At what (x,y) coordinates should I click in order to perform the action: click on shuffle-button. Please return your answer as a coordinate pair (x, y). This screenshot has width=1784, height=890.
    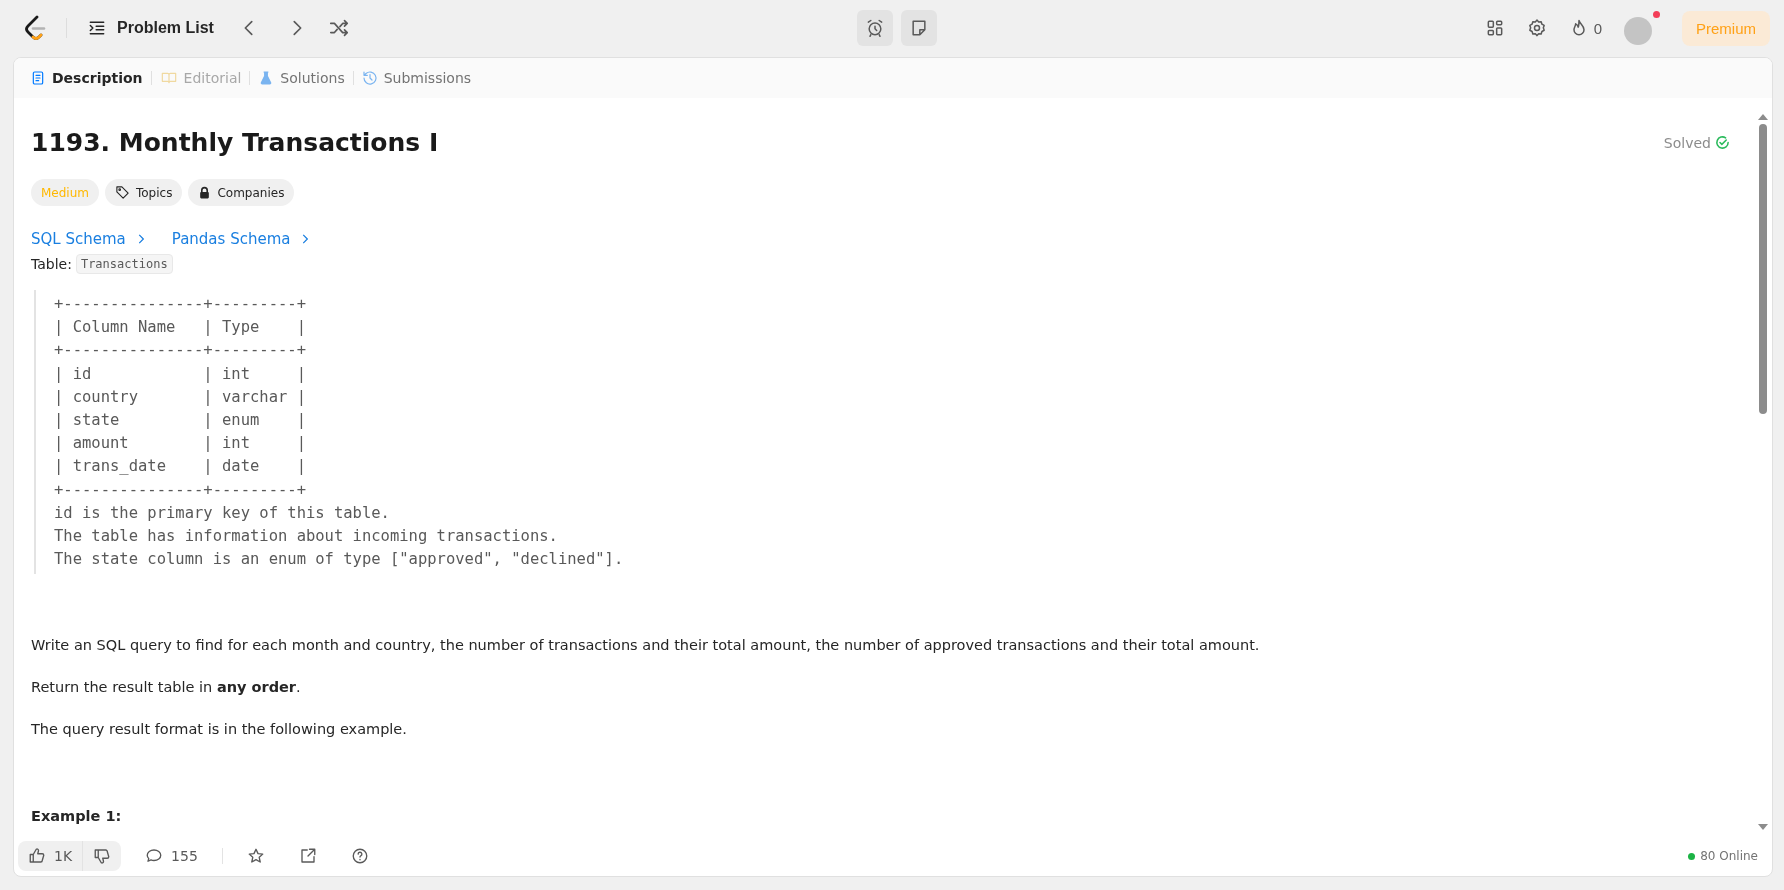
    Looking at the image, I should click on (338, 28).